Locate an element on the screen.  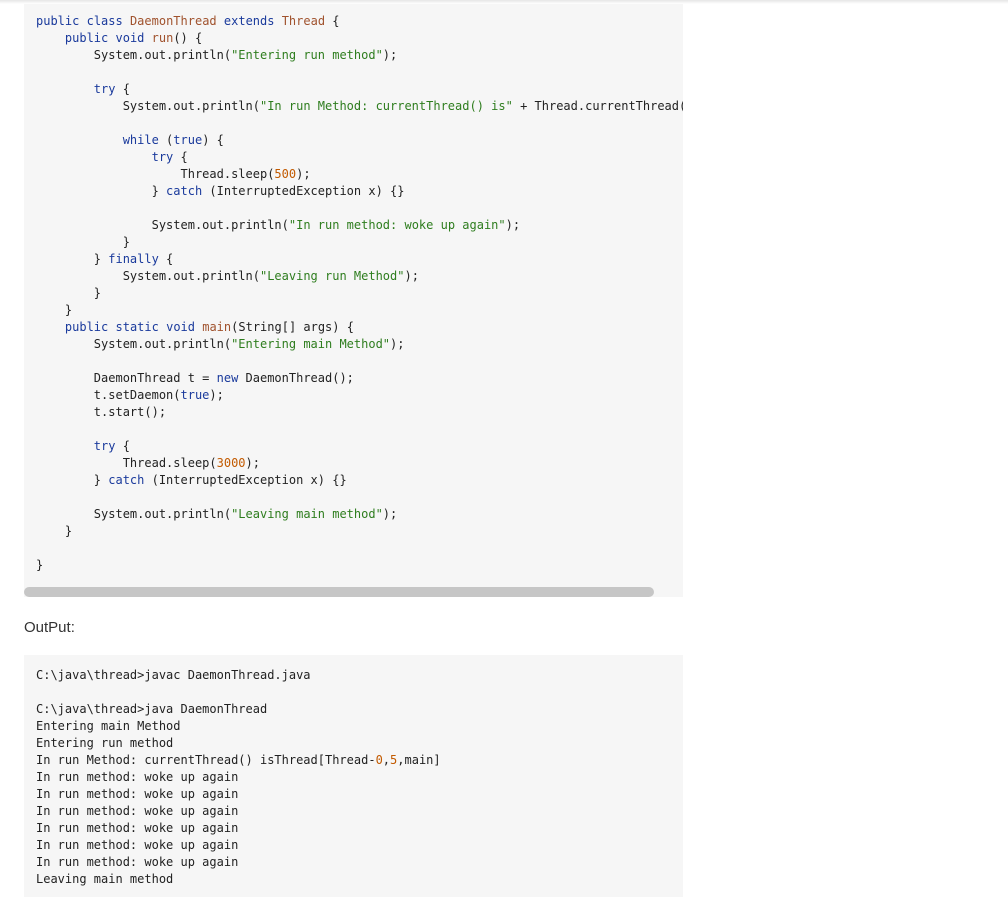
output-line: Entering run method is located at coordinates (105, 743).